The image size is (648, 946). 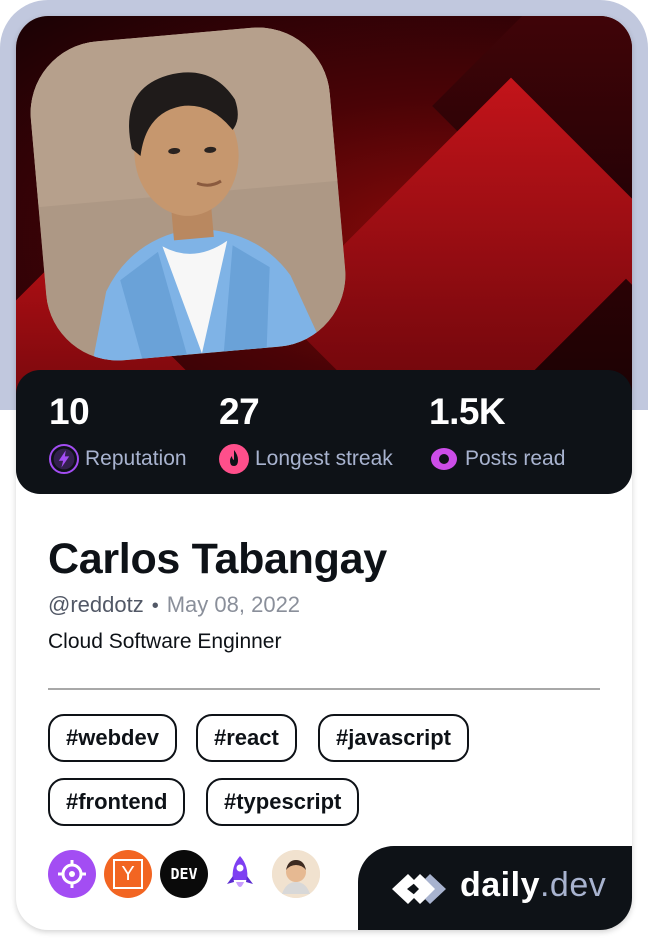 What do you see at coordinates (233, 604) in the screenshot?
I see `joined-date: May 08, 2022` at bounding box center [233, 604].